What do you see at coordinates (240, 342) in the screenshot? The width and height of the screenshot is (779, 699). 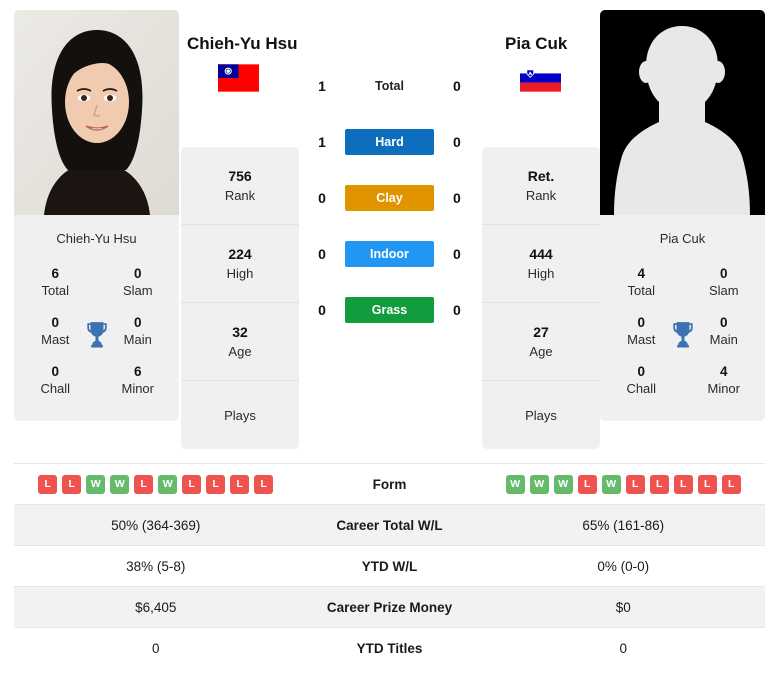 I see `age-segment-left: 32 Age` at bounding box center [240, 342].